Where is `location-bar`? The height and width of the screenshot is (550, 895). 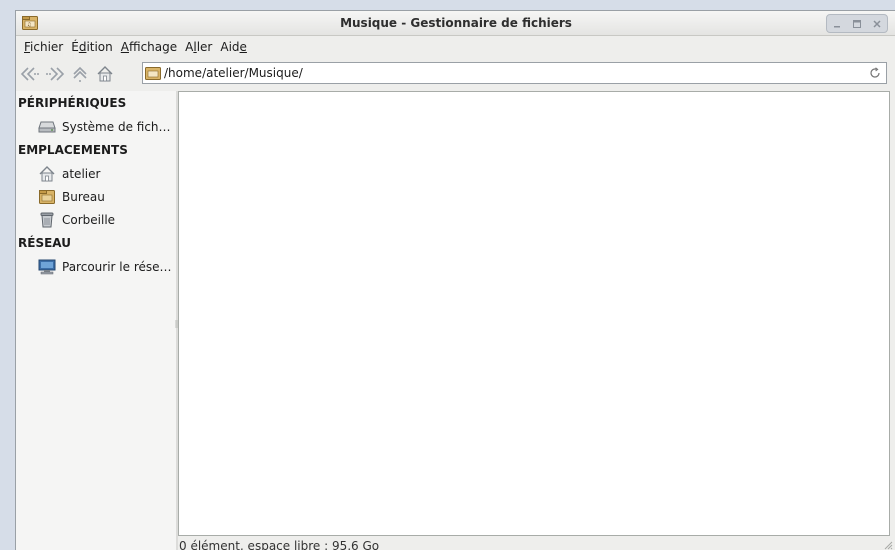
location-bar is located at coordinates (514, 73).